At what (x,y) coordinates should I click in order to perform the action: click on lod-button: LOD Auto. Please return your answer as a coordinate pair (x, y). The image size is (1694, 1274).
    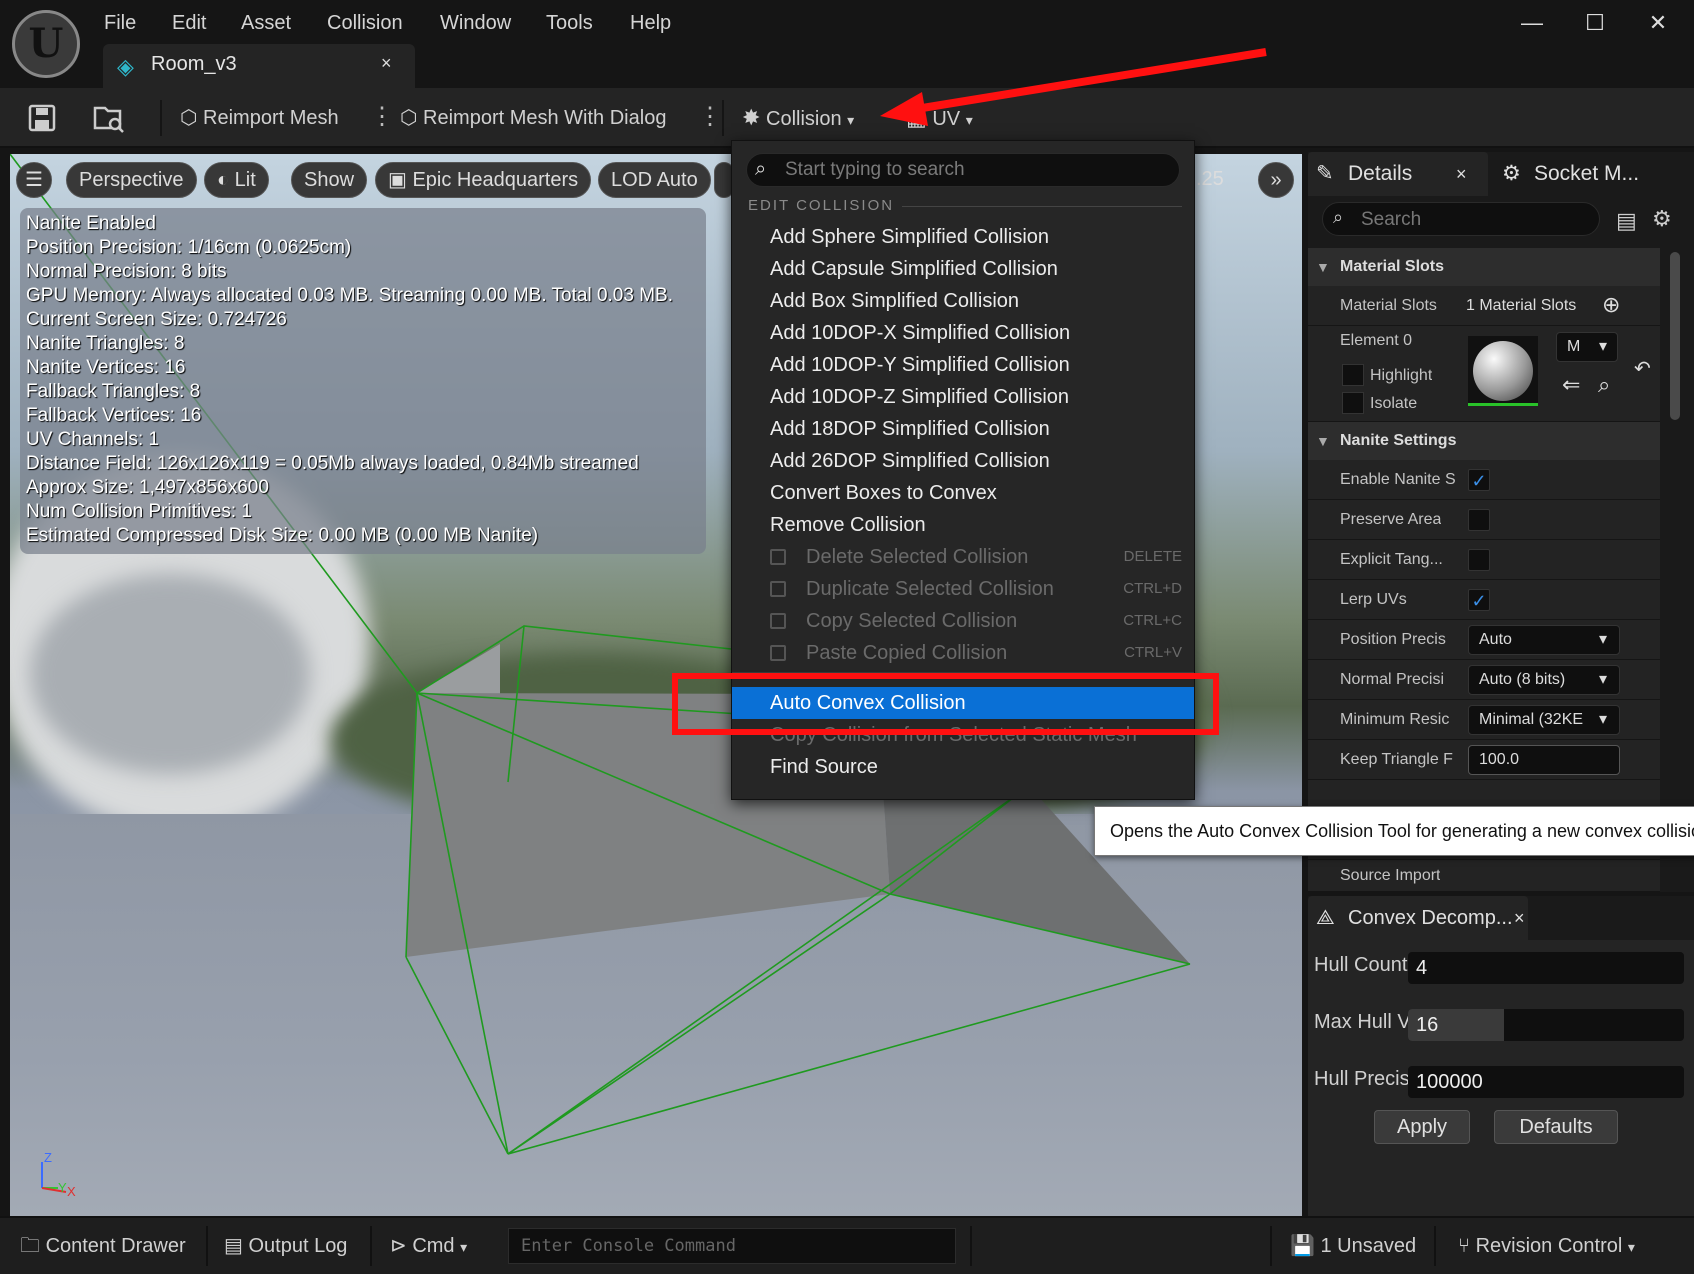
    Looking at the image, I should click on (654, 180).